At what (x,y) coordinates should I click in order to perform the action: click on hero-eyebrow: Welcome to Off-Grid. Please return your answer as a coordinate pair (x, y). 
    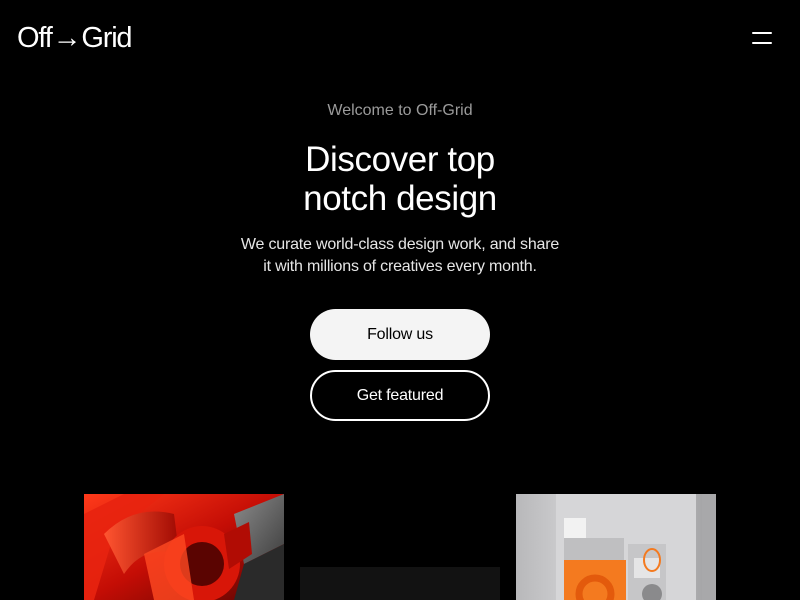
    Looking at the image, I should click on (400, 110).